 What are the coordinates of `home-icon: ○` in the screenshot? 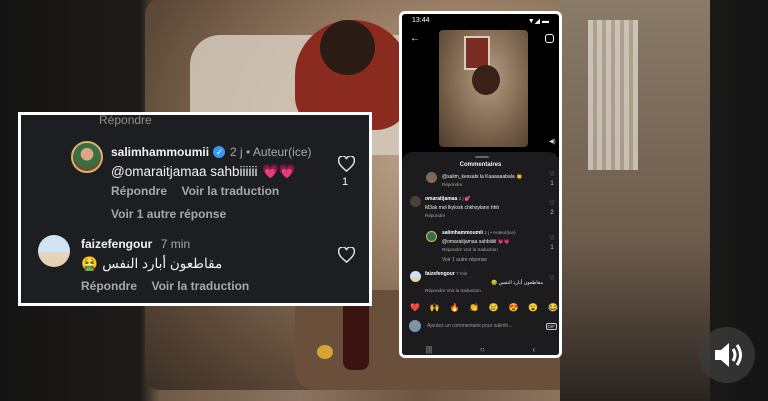 It's located at (482, 349).